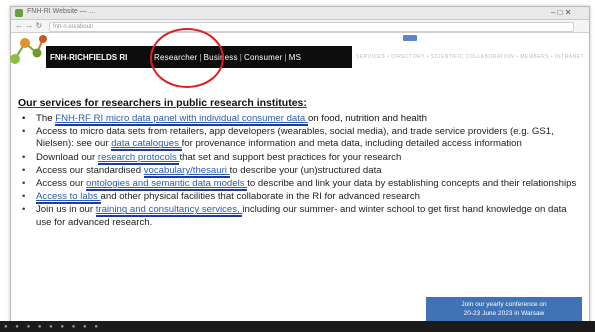 The height and width of the screenshot is (332, 595). I want to click on nav-ms: MS, so click(295, 57).